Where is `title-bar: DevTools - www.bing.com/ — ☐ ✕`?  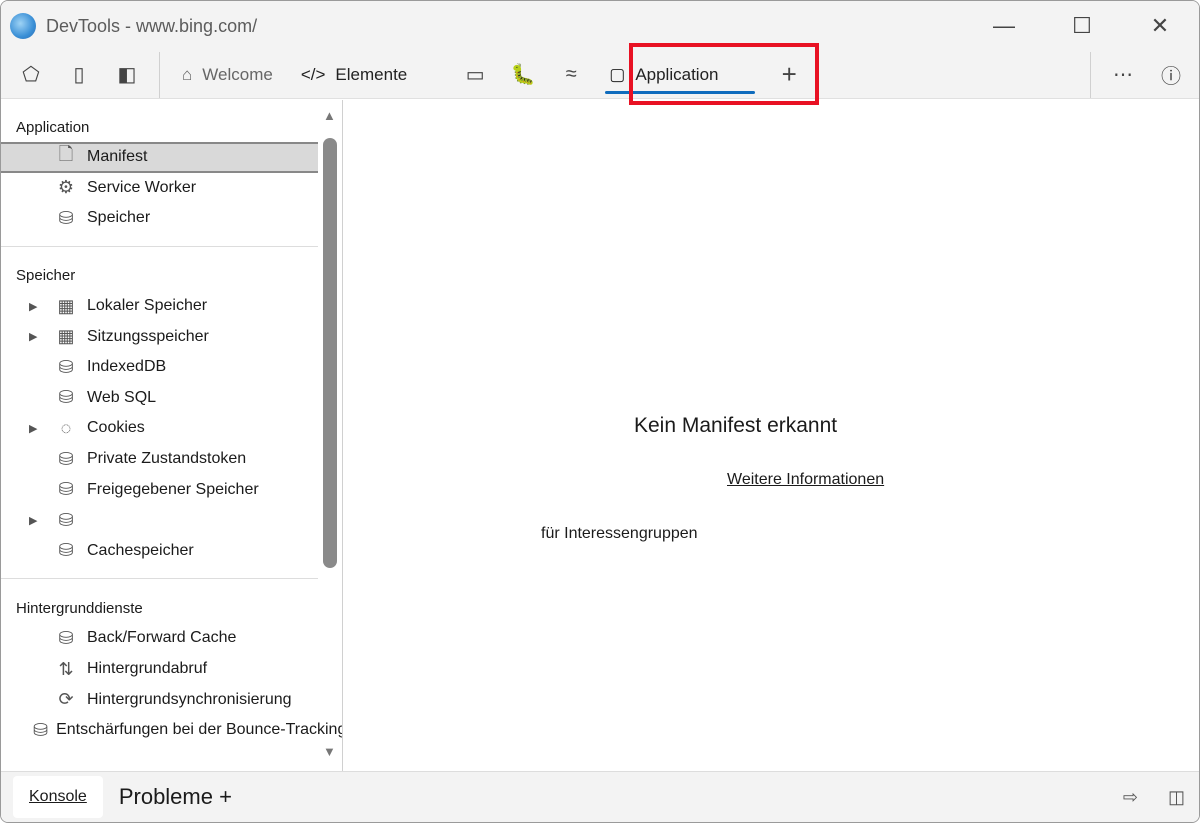
title-bar: DevTools - www.bing.com/ — ☐ ✕ is located at coordinates (600, 26).